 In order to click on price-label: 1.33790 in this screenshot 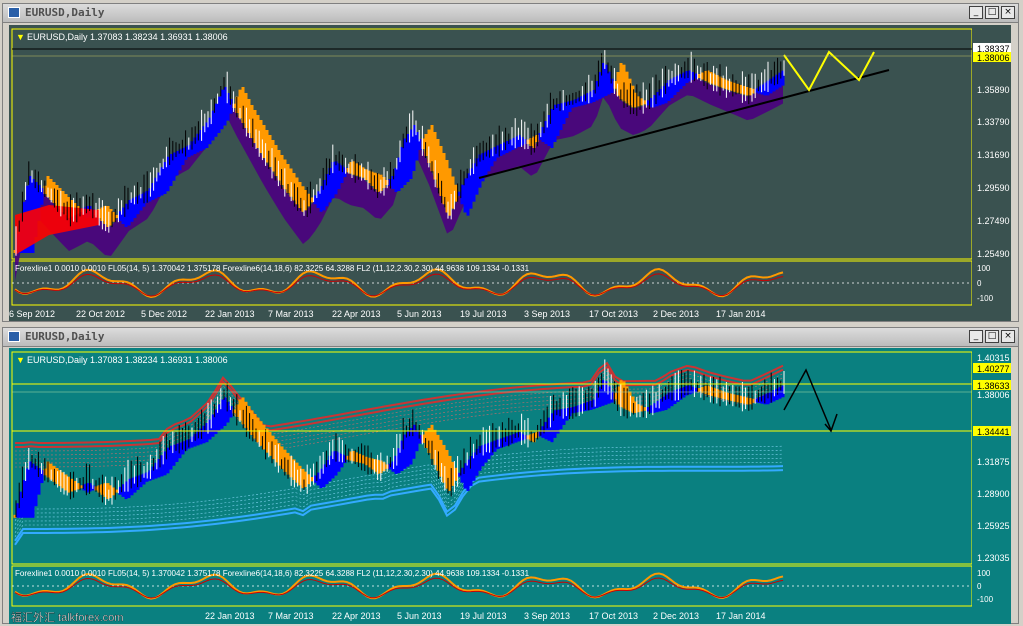, I will do `click(993, 122)`.